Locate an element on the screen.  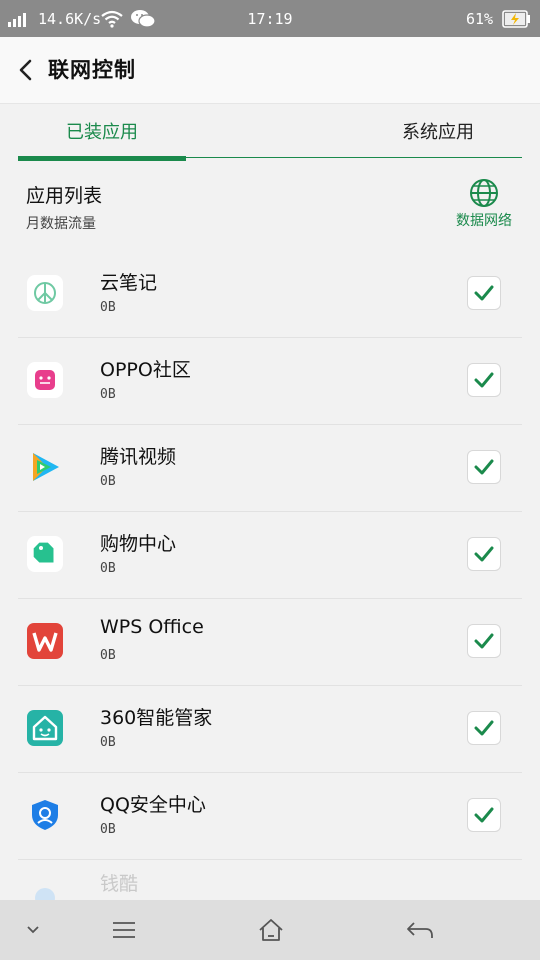
app-name: 购物中心 is located at coordinates (138, 544).